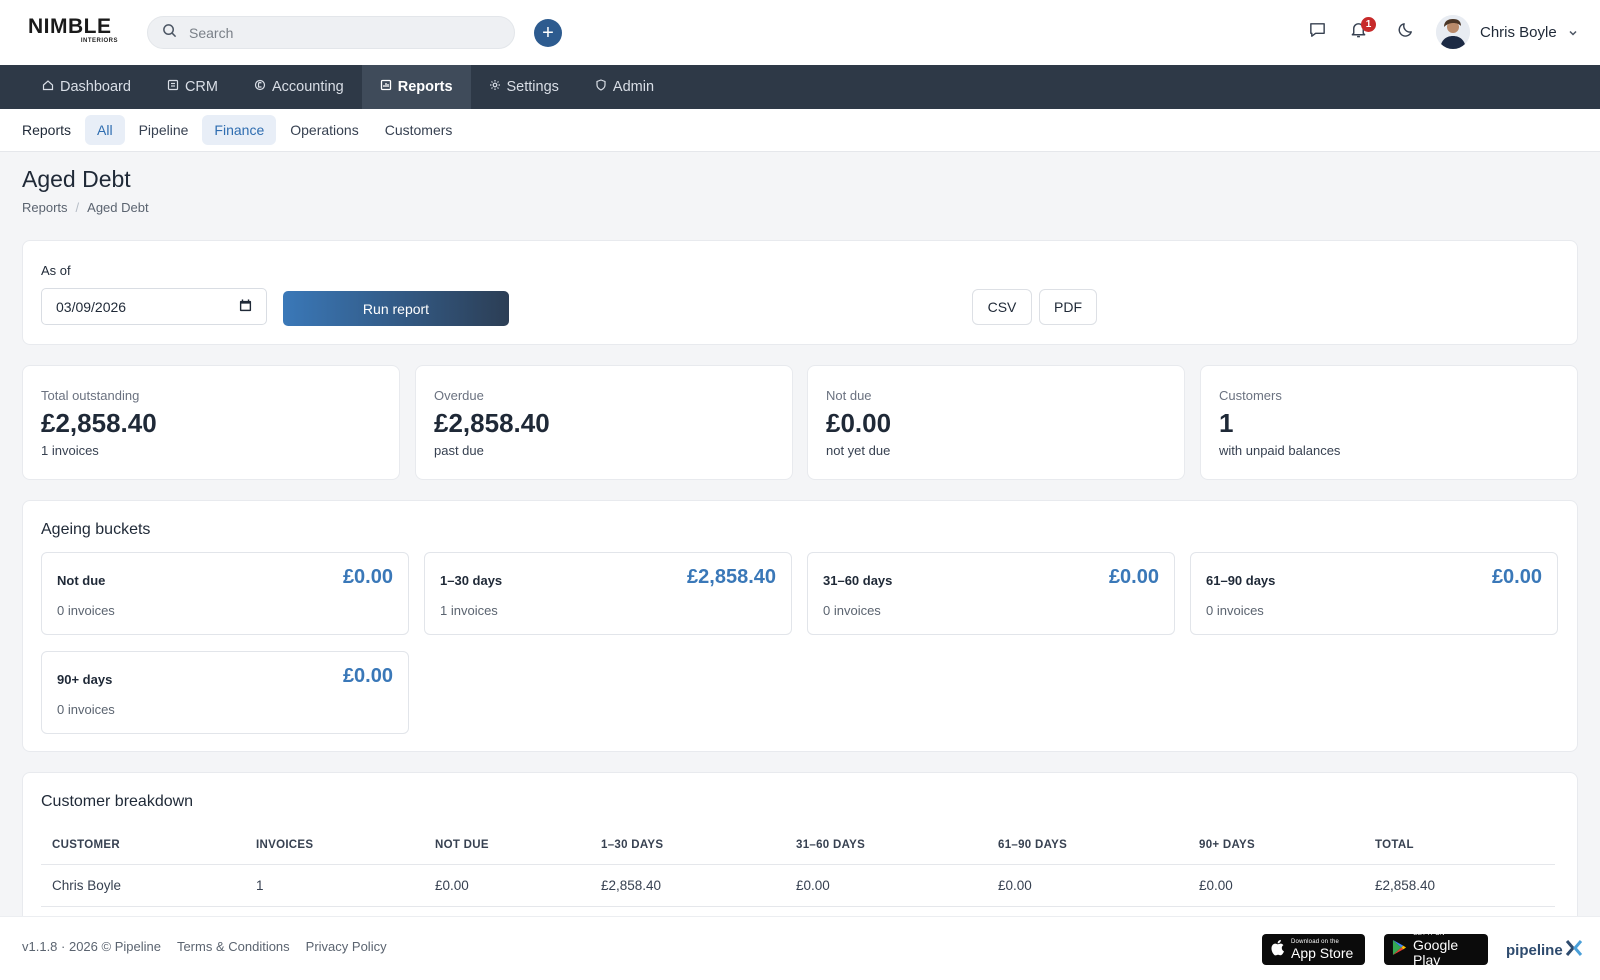 The height and width of the screenshot is (980, 1600). Describe the element at coordinates (1389, 422) in the screenshot. I see `stat-card-customers: Customers 1 with unpaid balances` at that location.